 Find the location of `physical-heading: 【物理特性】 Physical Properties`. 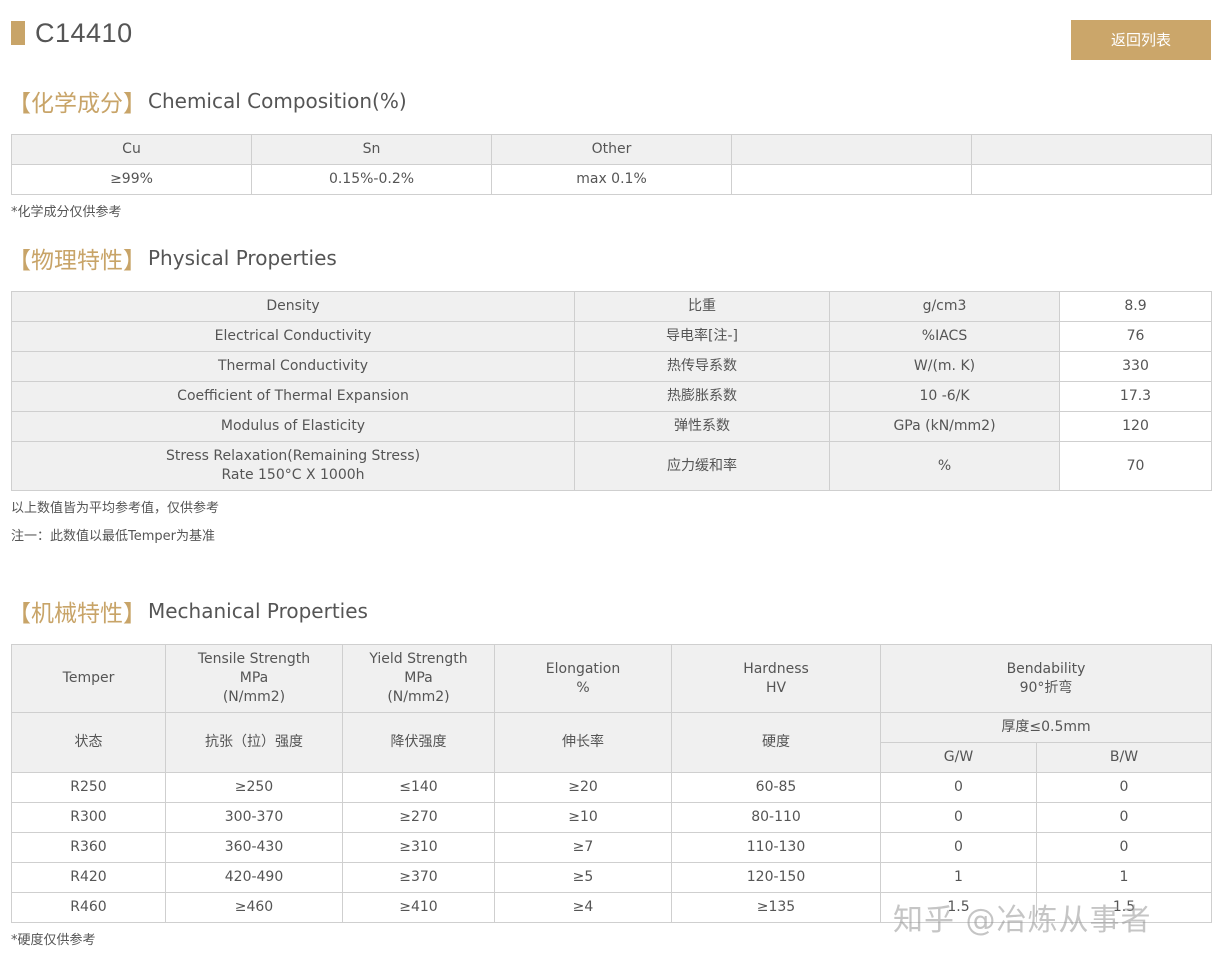

physical-heading: 【物理特性】 Physical Properties is located at coordinates (172, 258).